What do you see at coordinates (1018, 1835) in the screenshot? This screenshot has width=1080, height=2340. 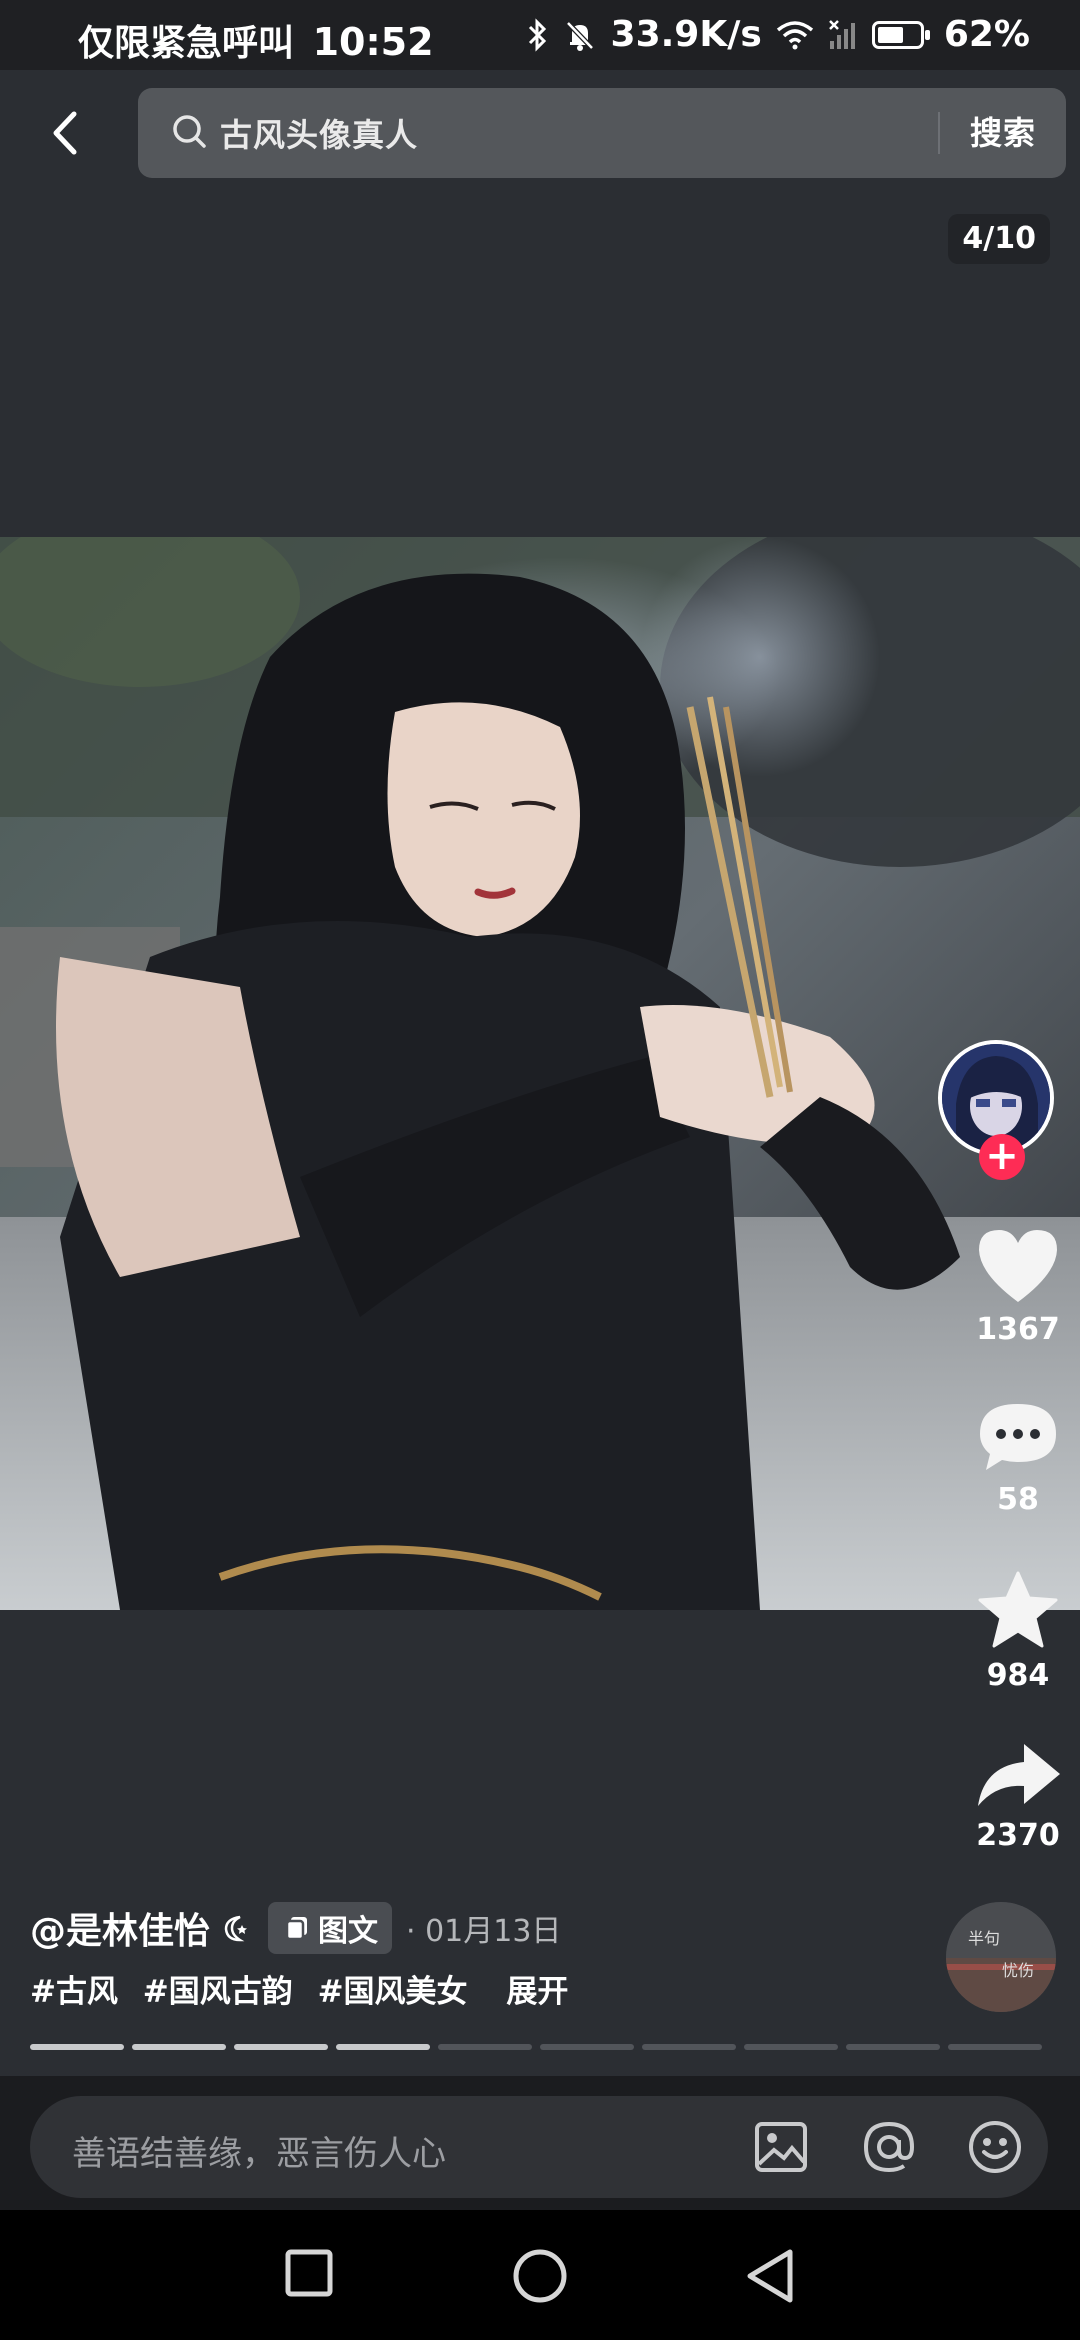 I see `share-count: 2370` at bounding box center [1018, 1835].